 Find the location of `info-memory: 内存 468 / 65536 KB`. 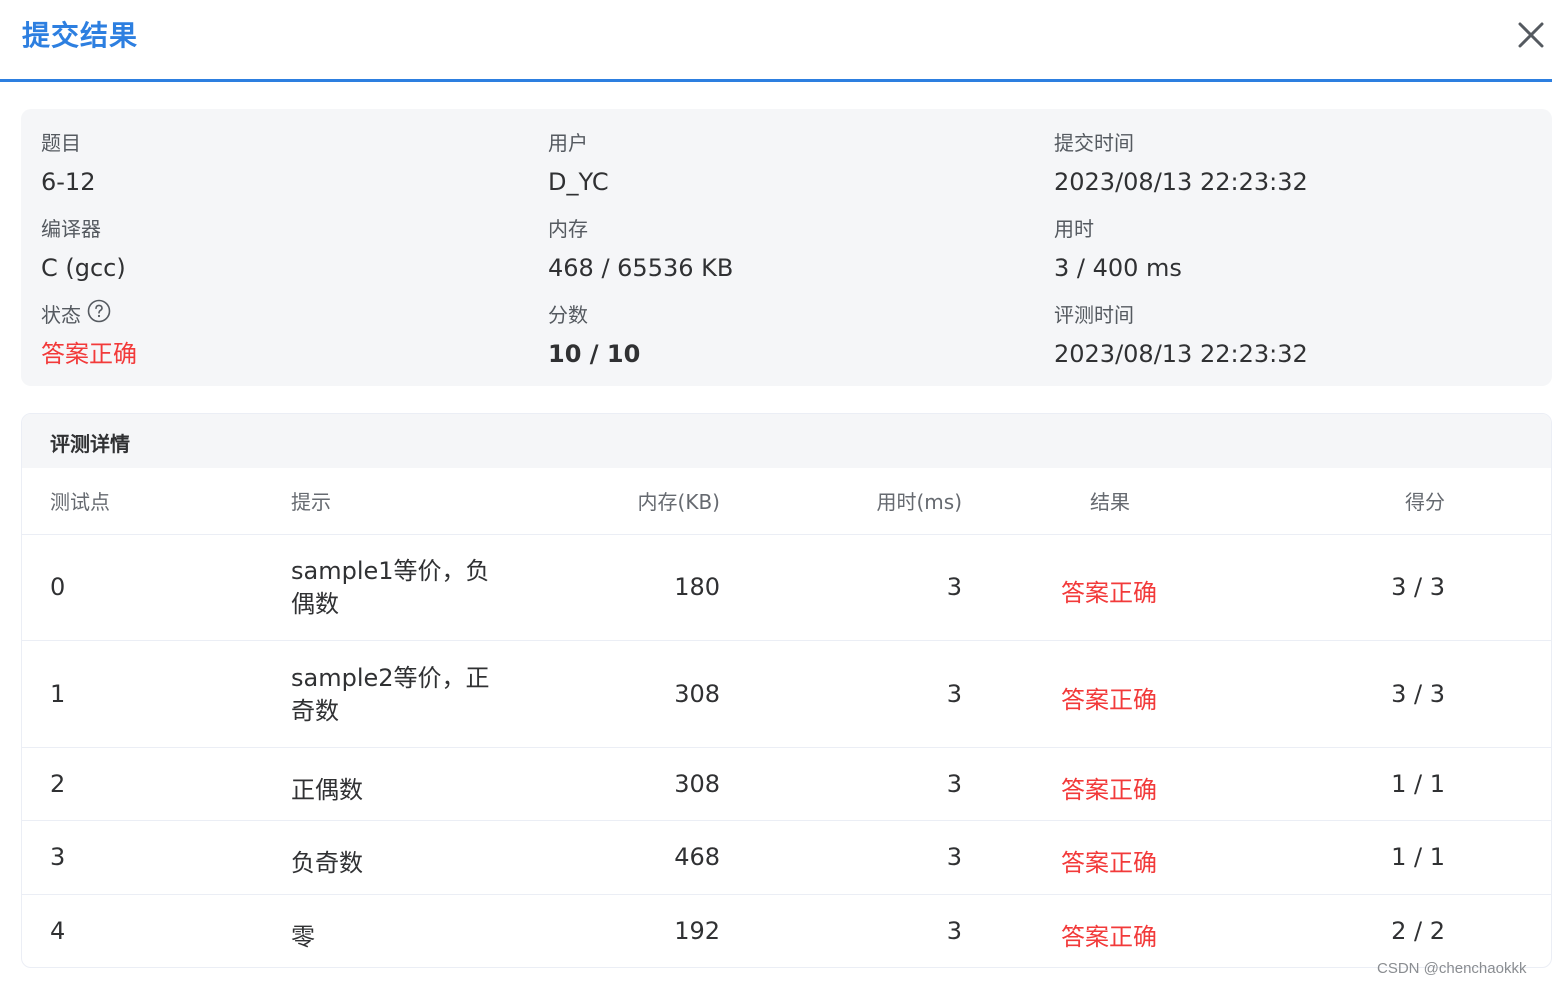

info-memory: 内存 468 / 65536 KB is located at coordinates (640, 250).